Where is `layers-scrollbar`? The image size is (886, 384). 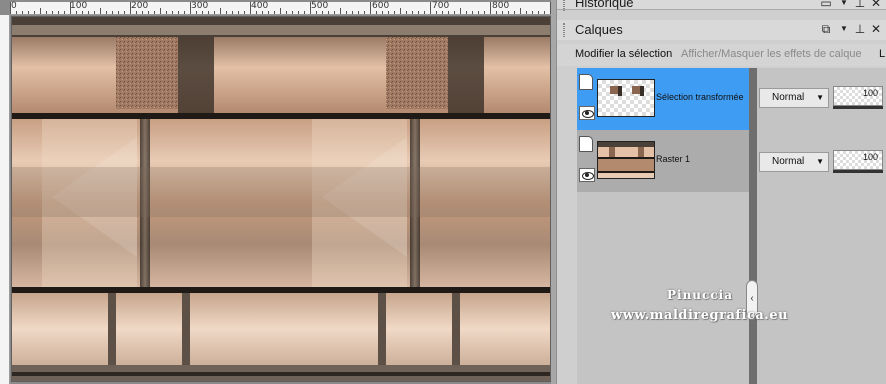
layers-scrollbar is located at coordinates (753, 226).